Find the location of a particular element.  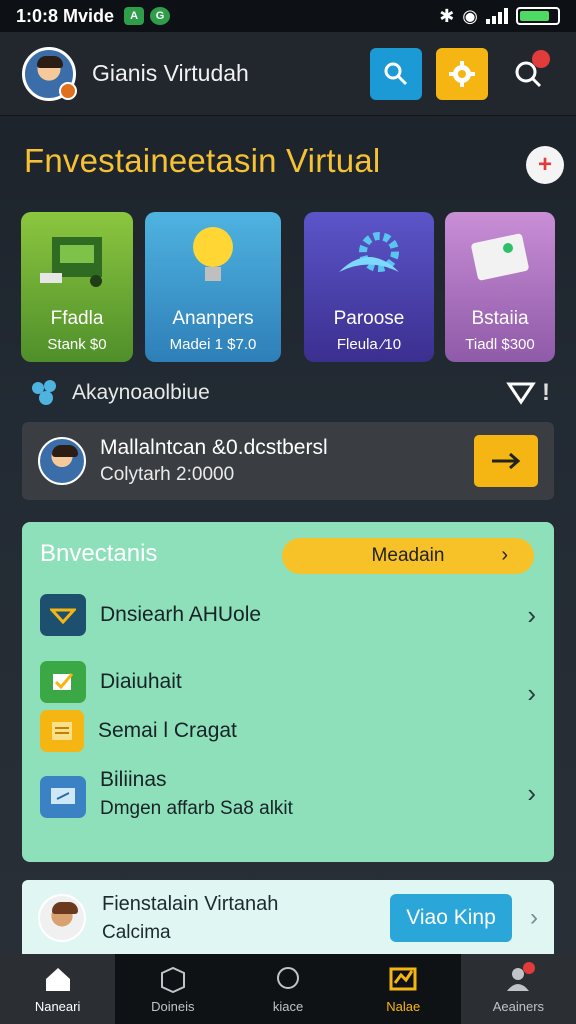

category-card: Paroose Fleula ⁄10 is located at coordinates (369, 287).